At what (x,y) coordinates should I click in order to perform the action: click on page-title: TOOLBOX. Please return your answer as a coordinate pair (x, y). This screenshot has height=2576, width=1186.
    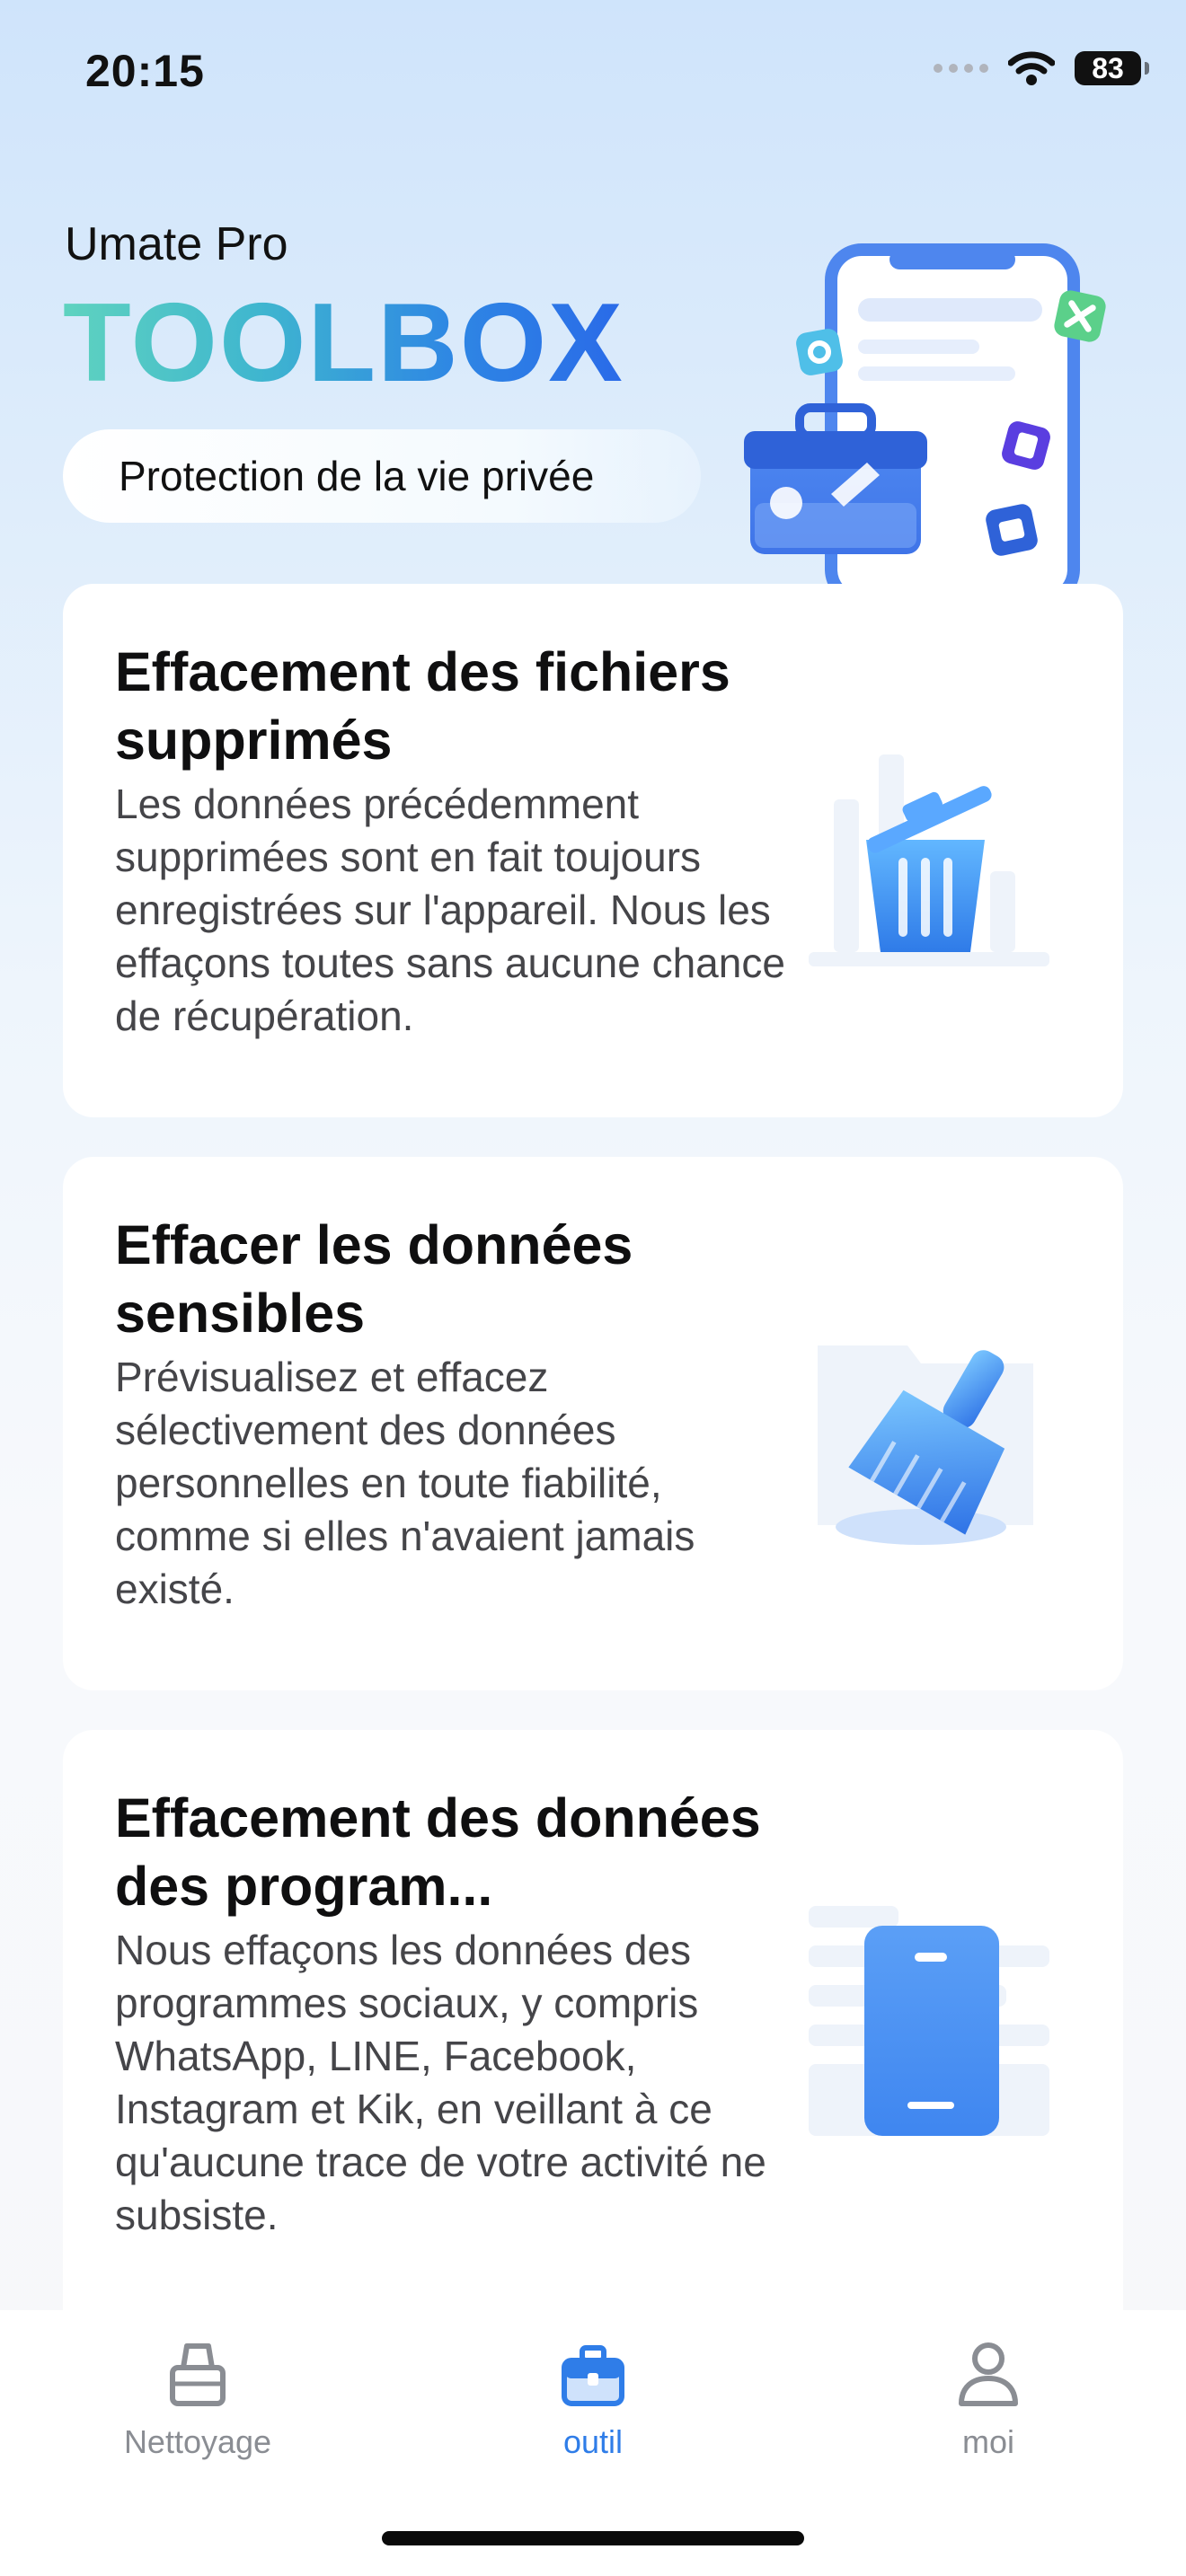
    Looking at the image, I should click on (343, 343).